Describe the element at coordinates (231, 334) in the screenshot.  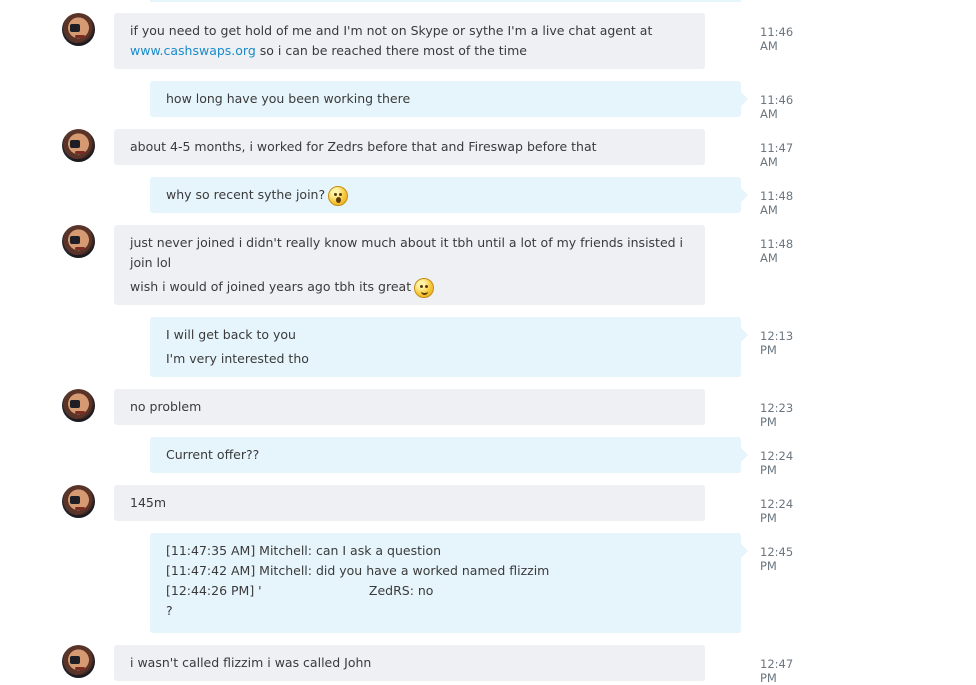
I see `message-text: I will get back to you` at that location.